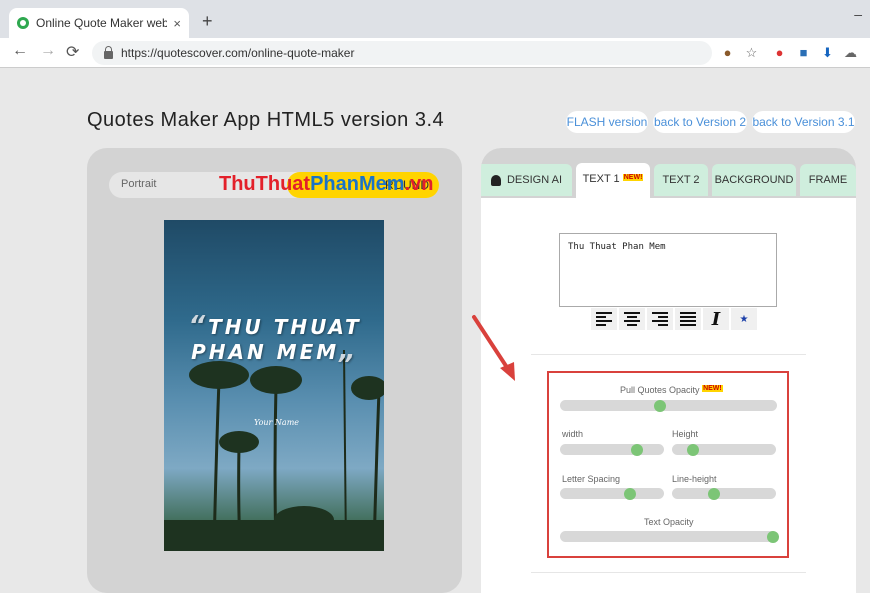 Image resolution: width=870 pixels, height=593 pixels. Describe the element at coordinates (607, 122) in the screenshot. I see `flash-version-link: FLASH version` at that location.